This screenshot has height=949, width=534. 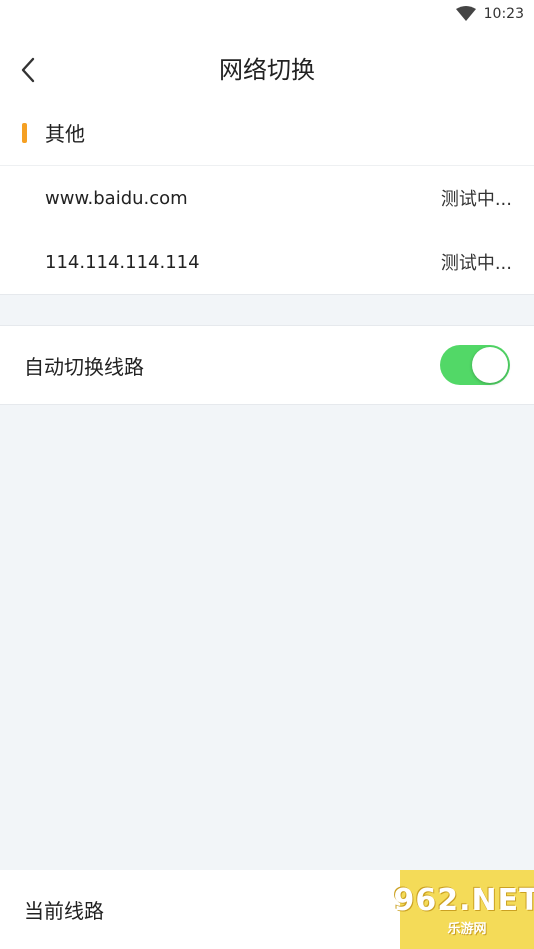 I want to click on watermark-sub: 乐游网, so click(x=467, y=929).